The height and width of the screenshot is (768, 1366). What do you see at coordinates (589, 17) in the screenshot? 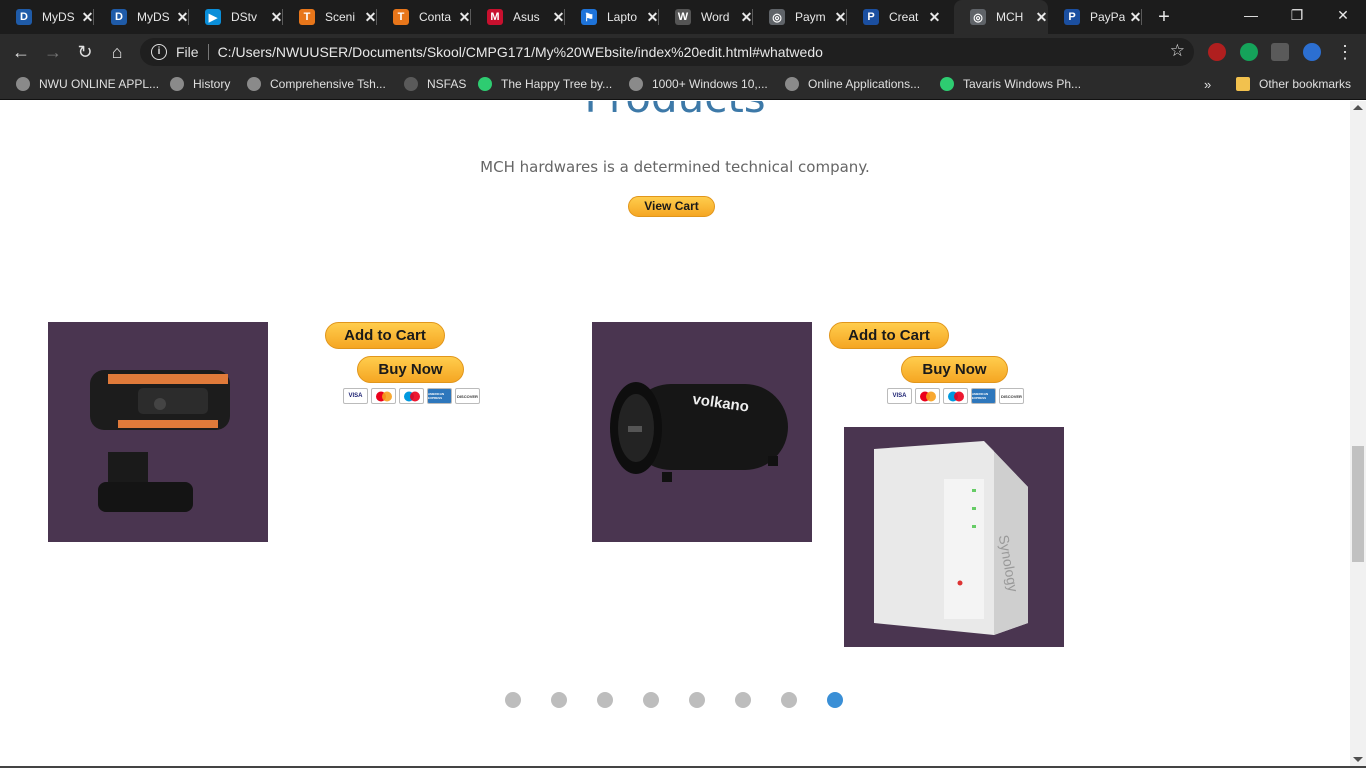
I see `flag-icon: ⚑` at bounding box center [589, 17].